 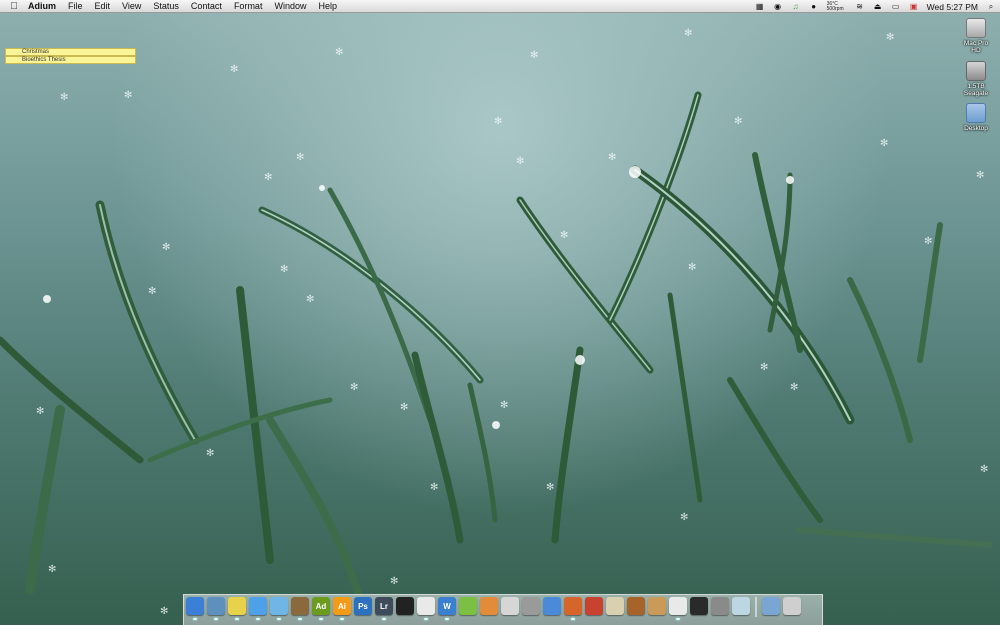 What do you see at coordinates (384, 608) in the screenshot?
I see `lightroom-icon: Lr` at bounding box center [384, 608].